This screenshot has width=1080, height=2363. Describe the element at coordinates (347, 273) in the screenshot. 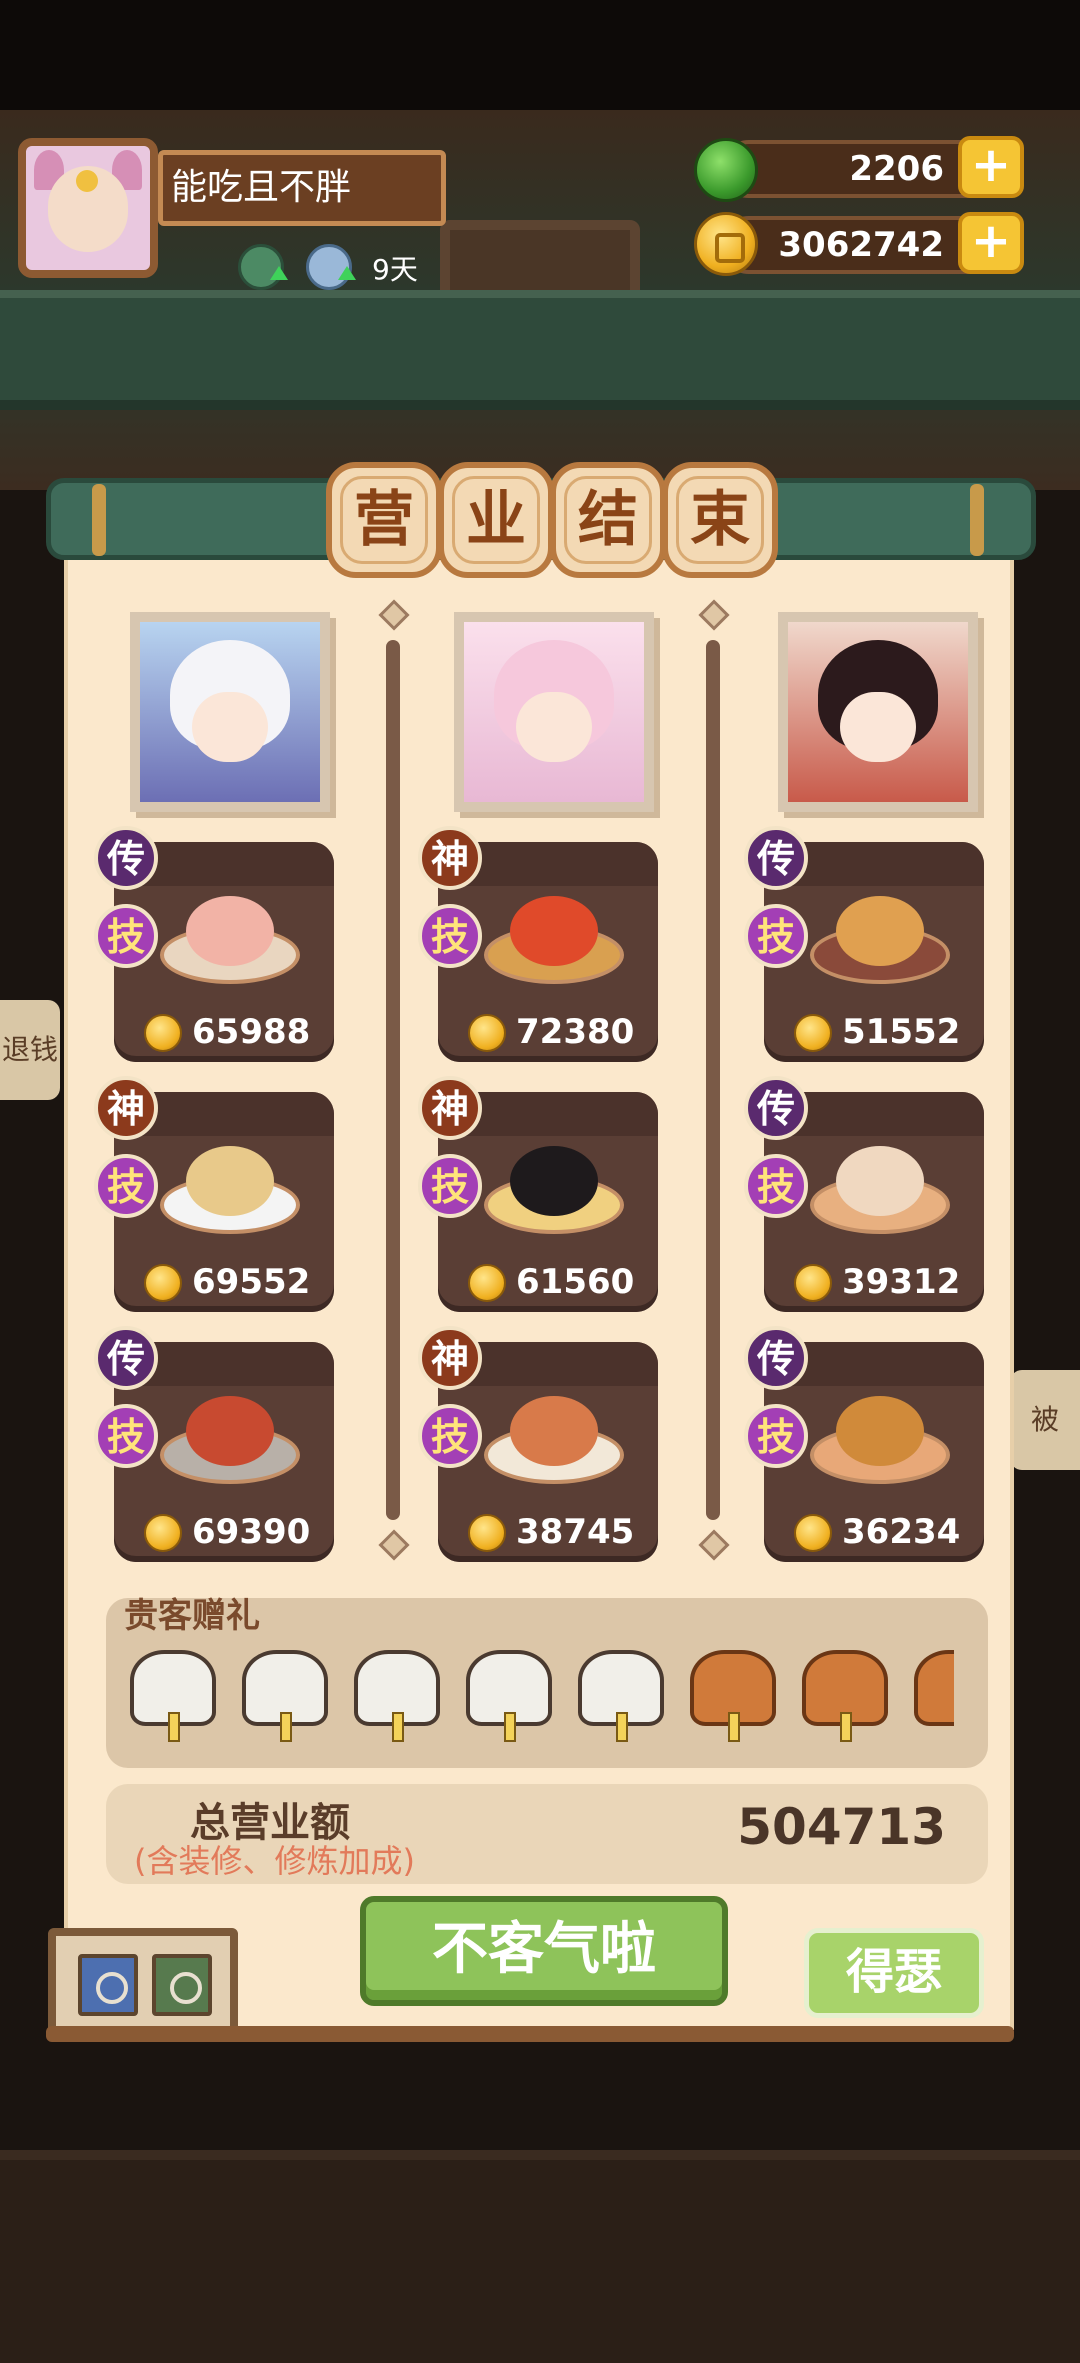

I see `skill-up-arrow-icon` at that location.